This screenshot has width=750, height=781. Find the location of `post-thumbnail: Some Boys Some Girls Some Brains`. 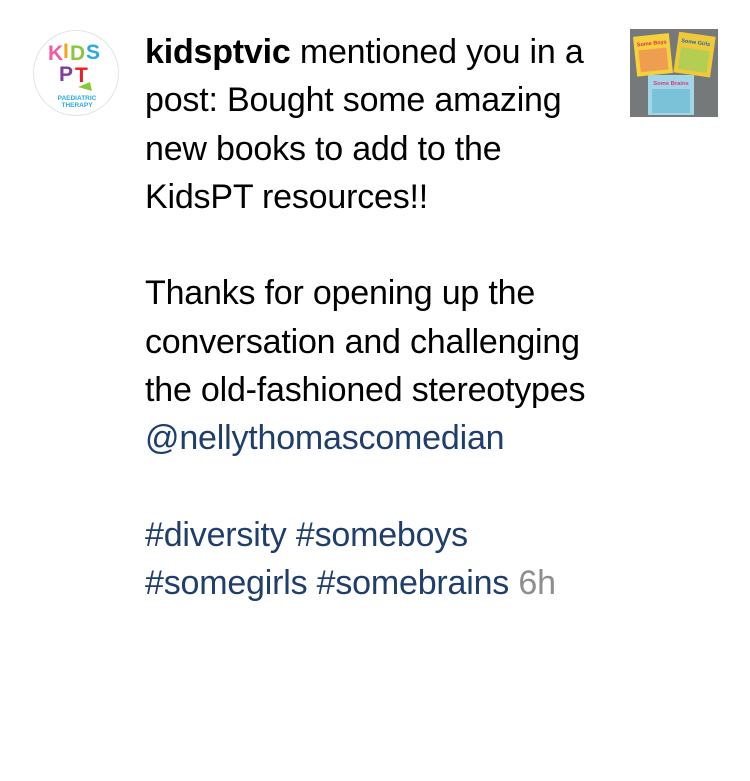

post-thumbnail: Some Boys Some Girls Some Brains is located at coordinates (674, 73).